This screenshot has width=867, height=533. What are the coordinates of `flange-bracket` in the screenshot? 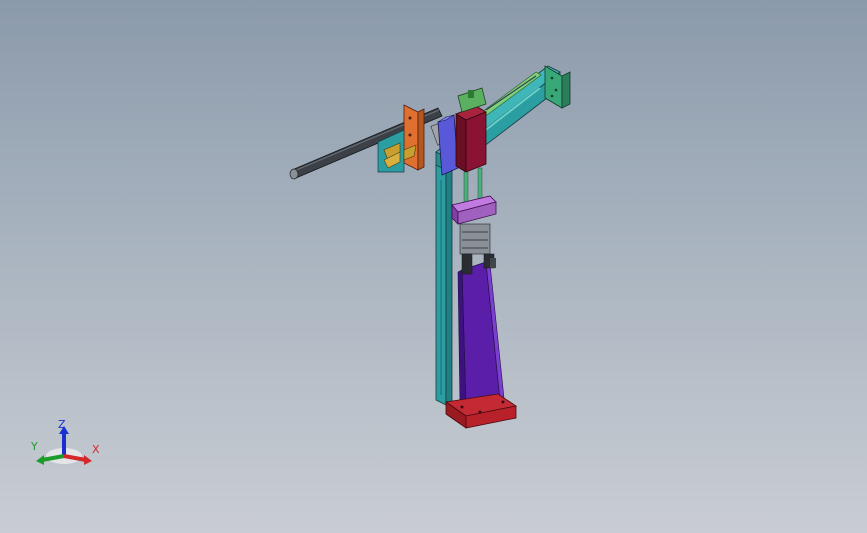 It's located at (414, 137).